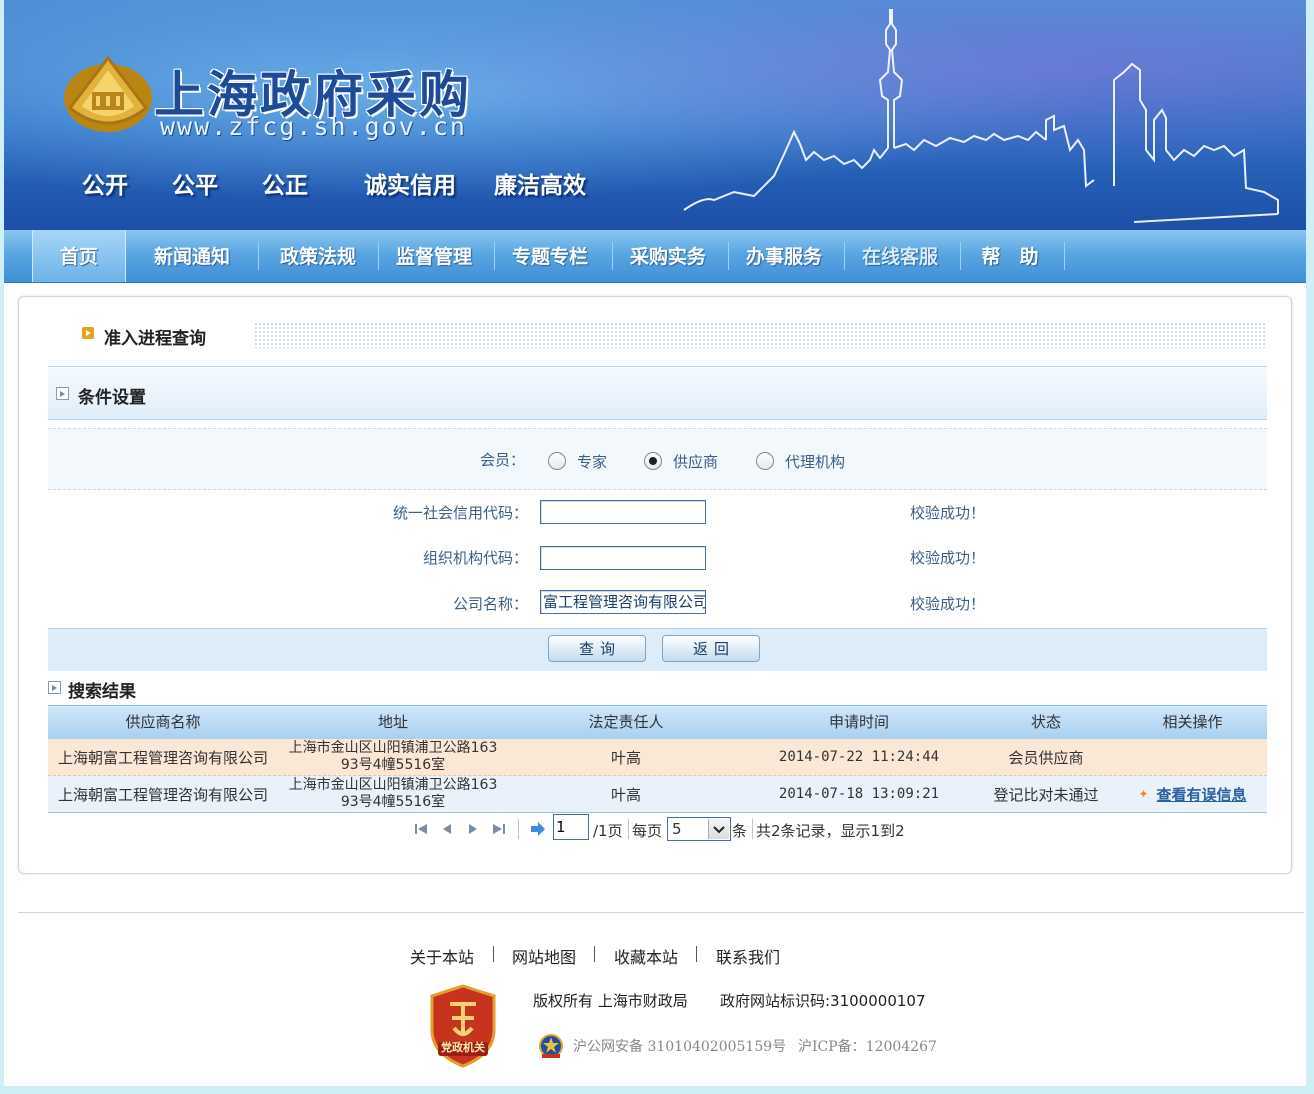 This screenshot has width=1314, height=1094. What do you see at coordinates (460, 513) in the screenshot?
I see `credit-code-label: 统一社会信用代码：` at bounding box center [460, 513].